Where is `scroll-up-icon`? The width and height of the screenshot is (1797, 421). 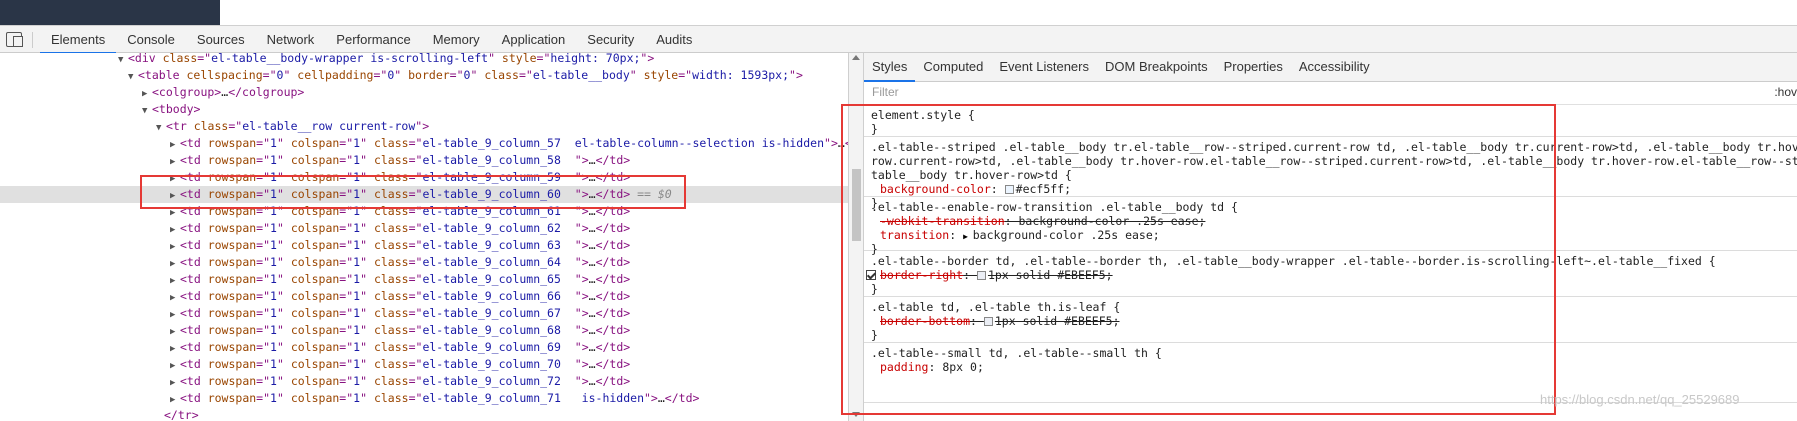 scroll-up-icon is located at coordinates (856, 57).